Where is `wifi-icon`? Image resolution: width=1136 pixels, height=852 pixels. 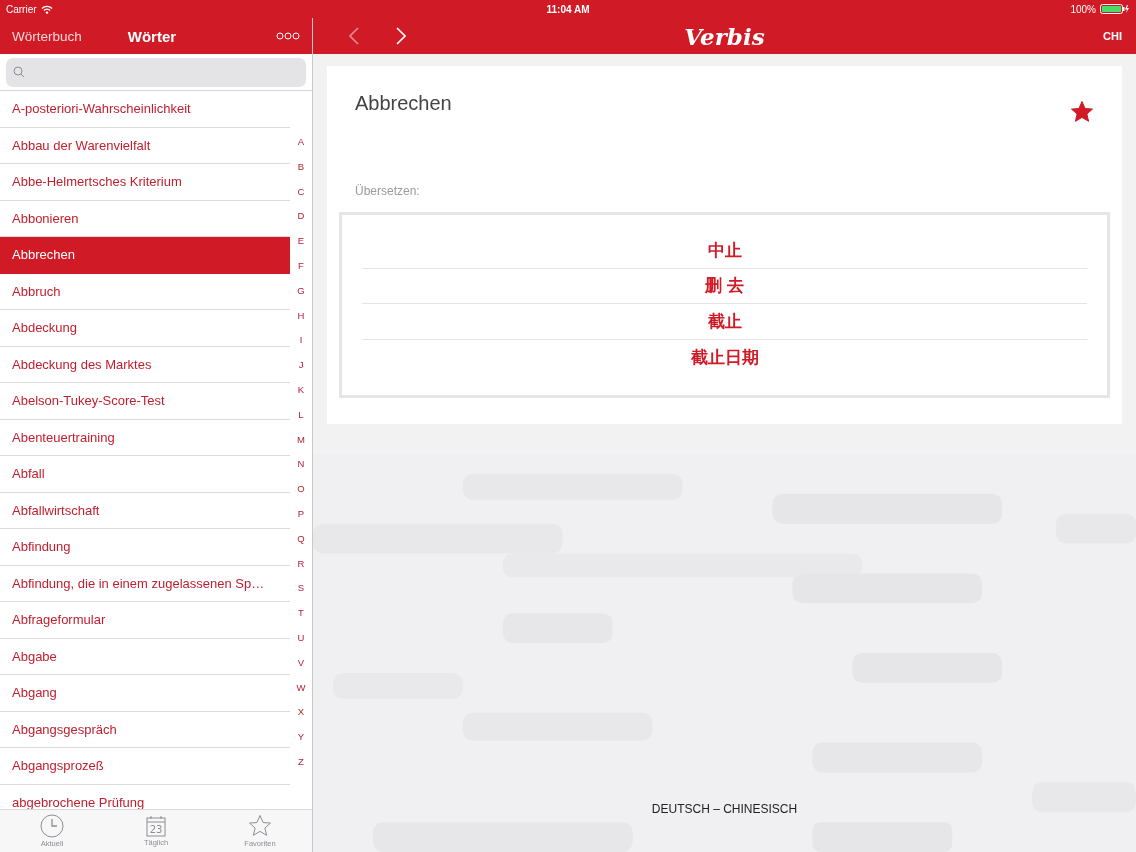
wifi-icon is located at coordinates (46, 9).